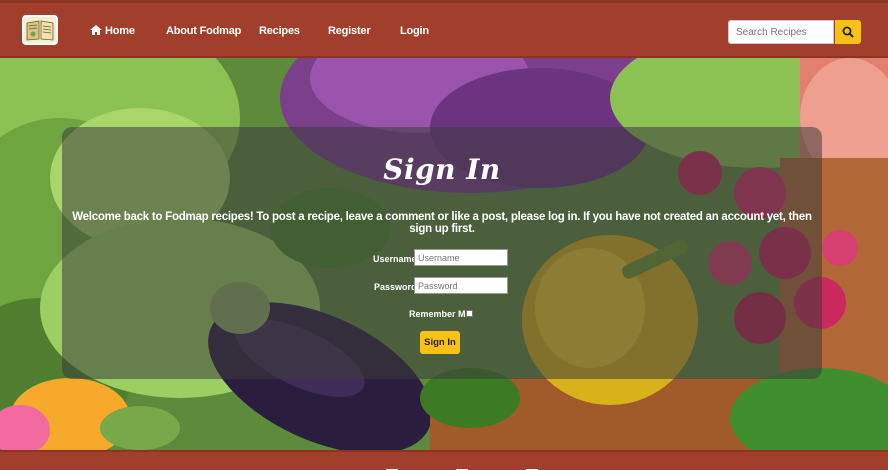 The image size is (888, 470). Describe the element at coordinates (469, 313) in the screenshot. I see `remember-me-checkbox` at that location.